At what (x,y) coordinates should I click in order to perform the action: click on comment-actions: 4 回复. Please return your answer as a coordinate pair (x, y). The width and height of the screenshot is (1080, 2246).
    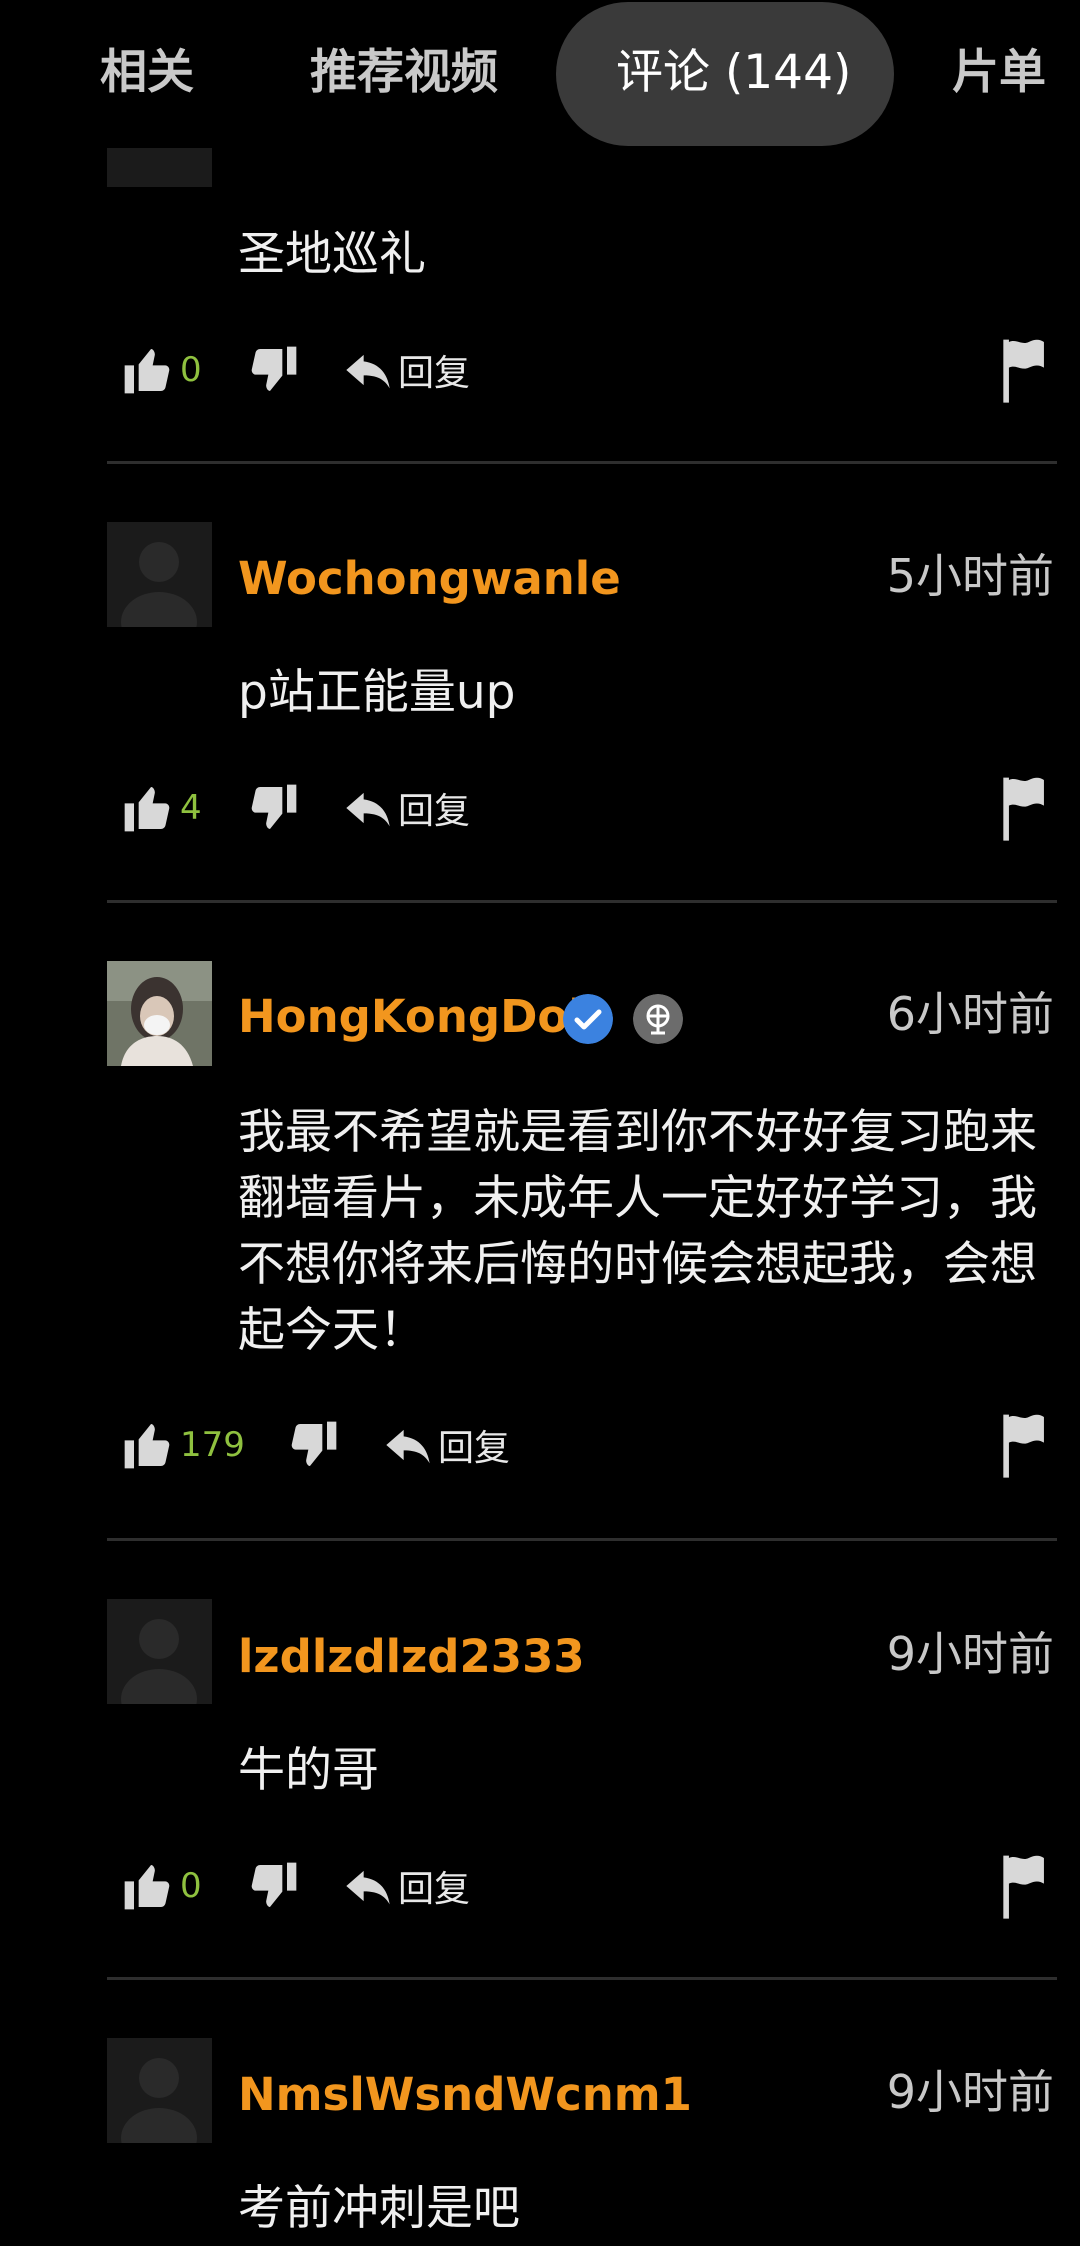
    Looking at the image, I should click on (585, 808).